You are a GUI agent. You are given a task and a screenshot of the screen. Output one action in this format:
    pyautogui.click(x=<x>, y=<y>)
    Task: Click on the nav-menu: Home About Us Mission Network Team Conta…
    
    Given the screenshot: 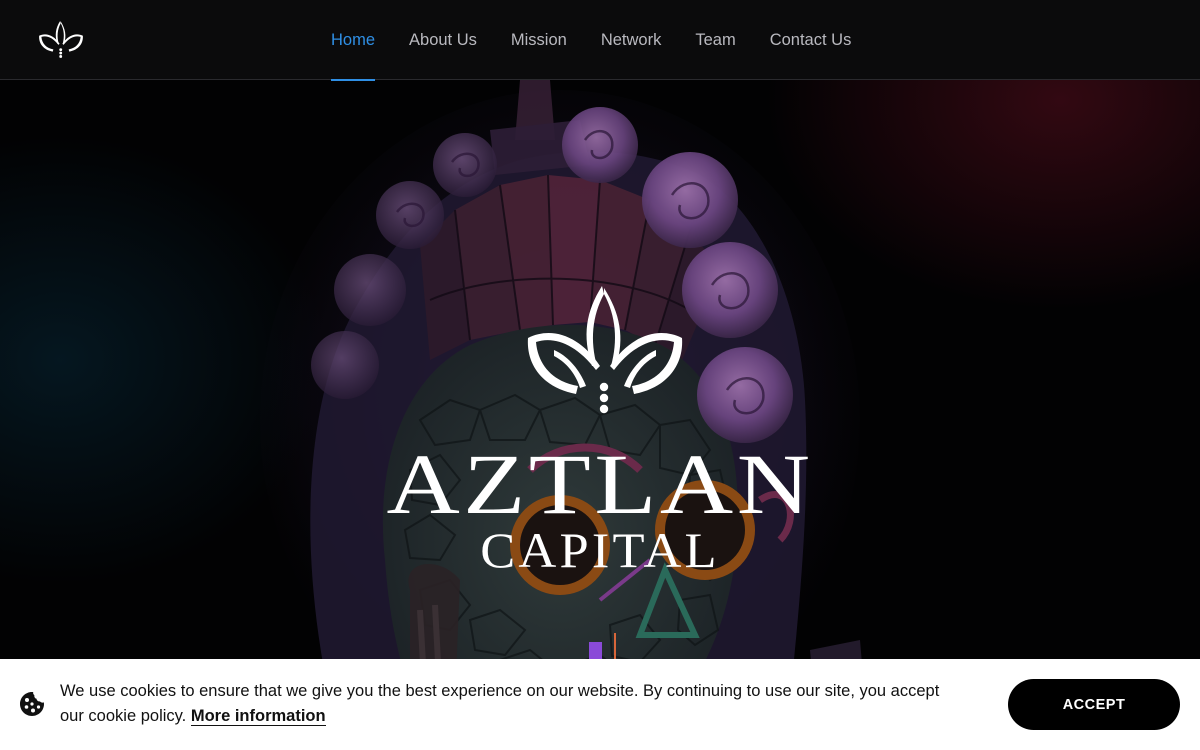 What is the action you would take?
    pyautogui.click(x=591, y=40)
    